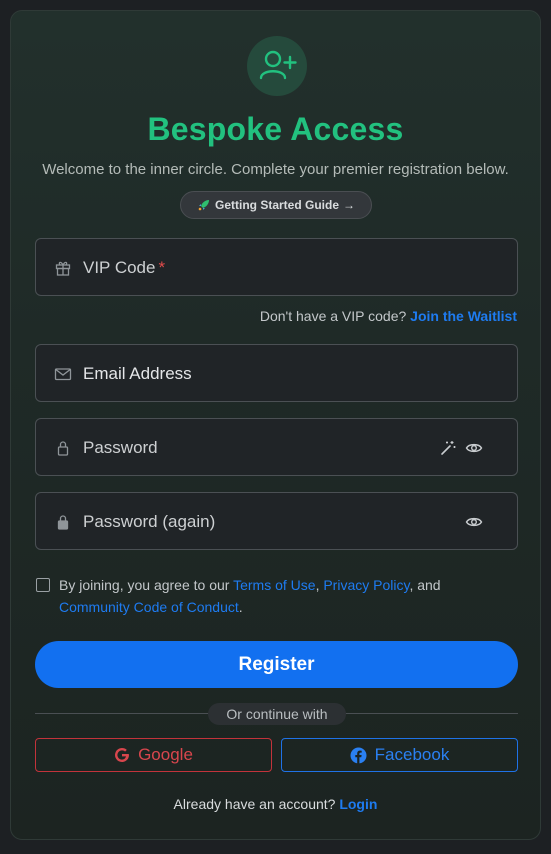 The height and width of the screenshot is (854, 551). What do you see at coordinates (137, 373) in the screenshot?
I see `email-label: Email Address` at bounding box center [137, 373].